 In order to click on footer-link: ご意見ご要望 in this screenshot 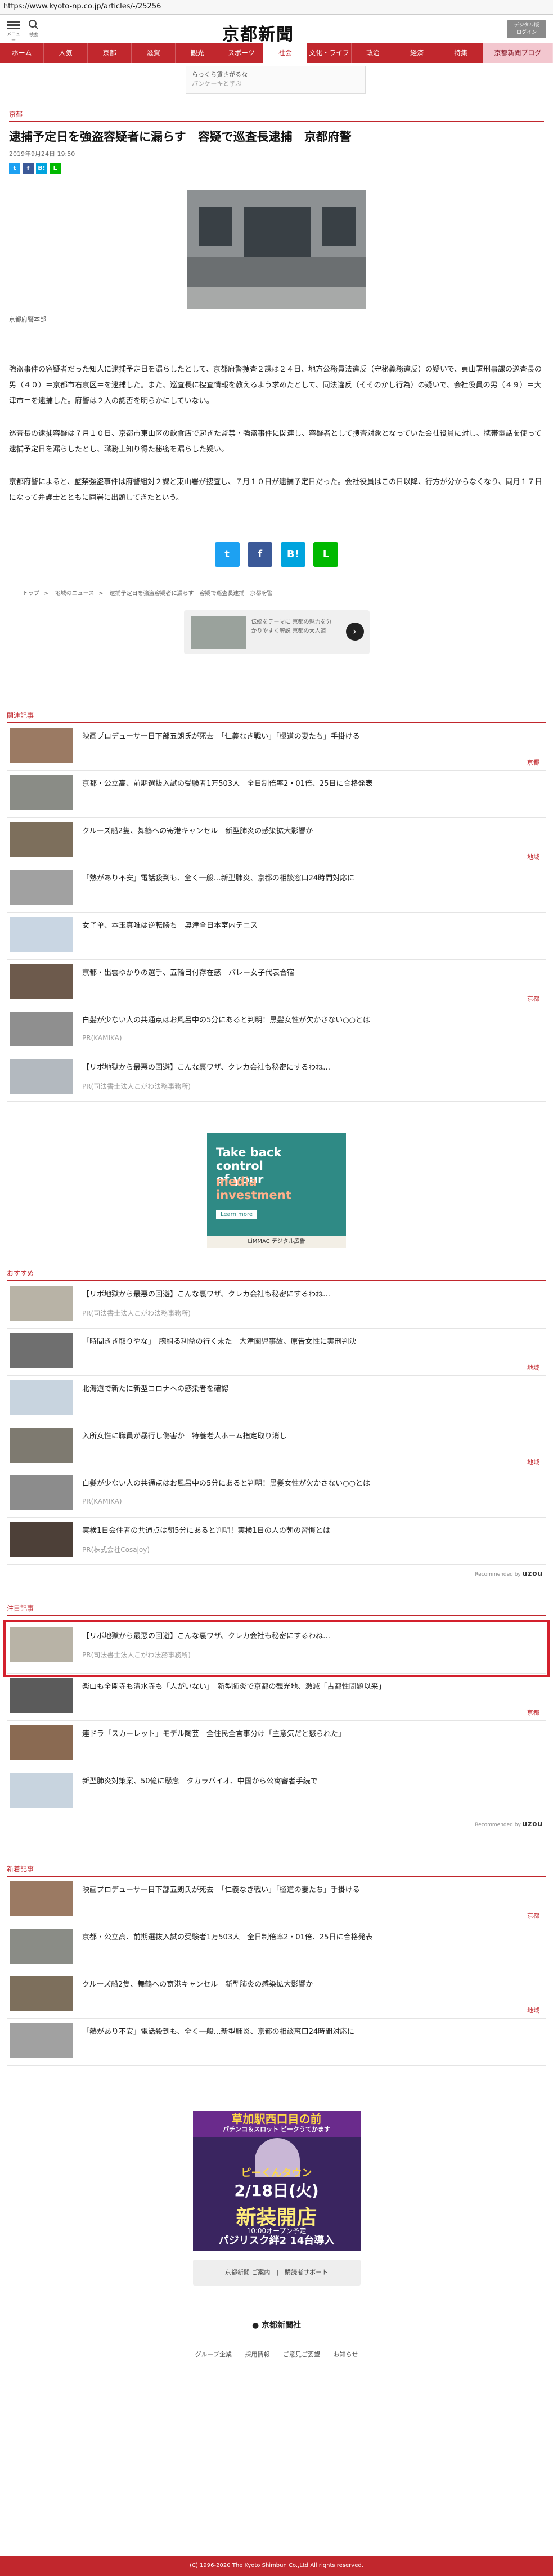, I will do `click(301, 2354)`.